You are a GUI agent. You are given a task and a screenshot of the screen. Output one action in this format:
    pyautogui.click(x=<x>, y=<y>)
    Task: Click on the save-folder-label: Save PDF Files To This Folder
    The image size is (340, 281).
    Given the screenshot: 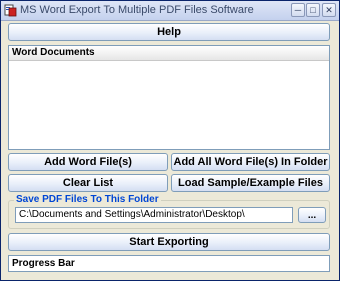 What is the action you would take?
    pyautogui.click(x=87, y=199)
    